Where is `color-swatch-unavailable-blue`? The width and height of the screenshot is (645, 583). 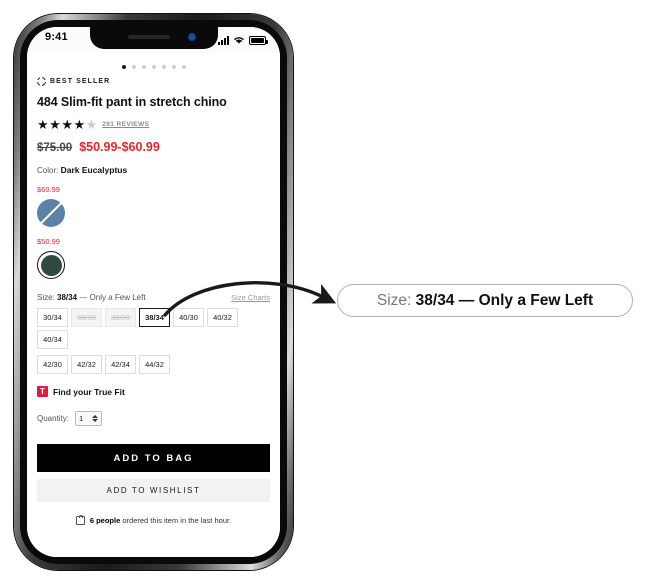 color-swatch-unavailable-blue is located at coordinates (51, 213).